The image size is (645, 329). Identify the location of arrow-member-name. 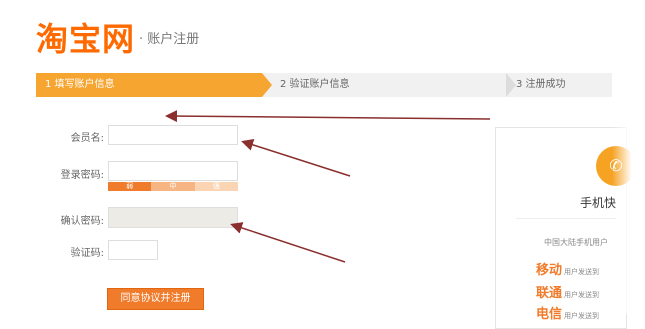
(296, 158).